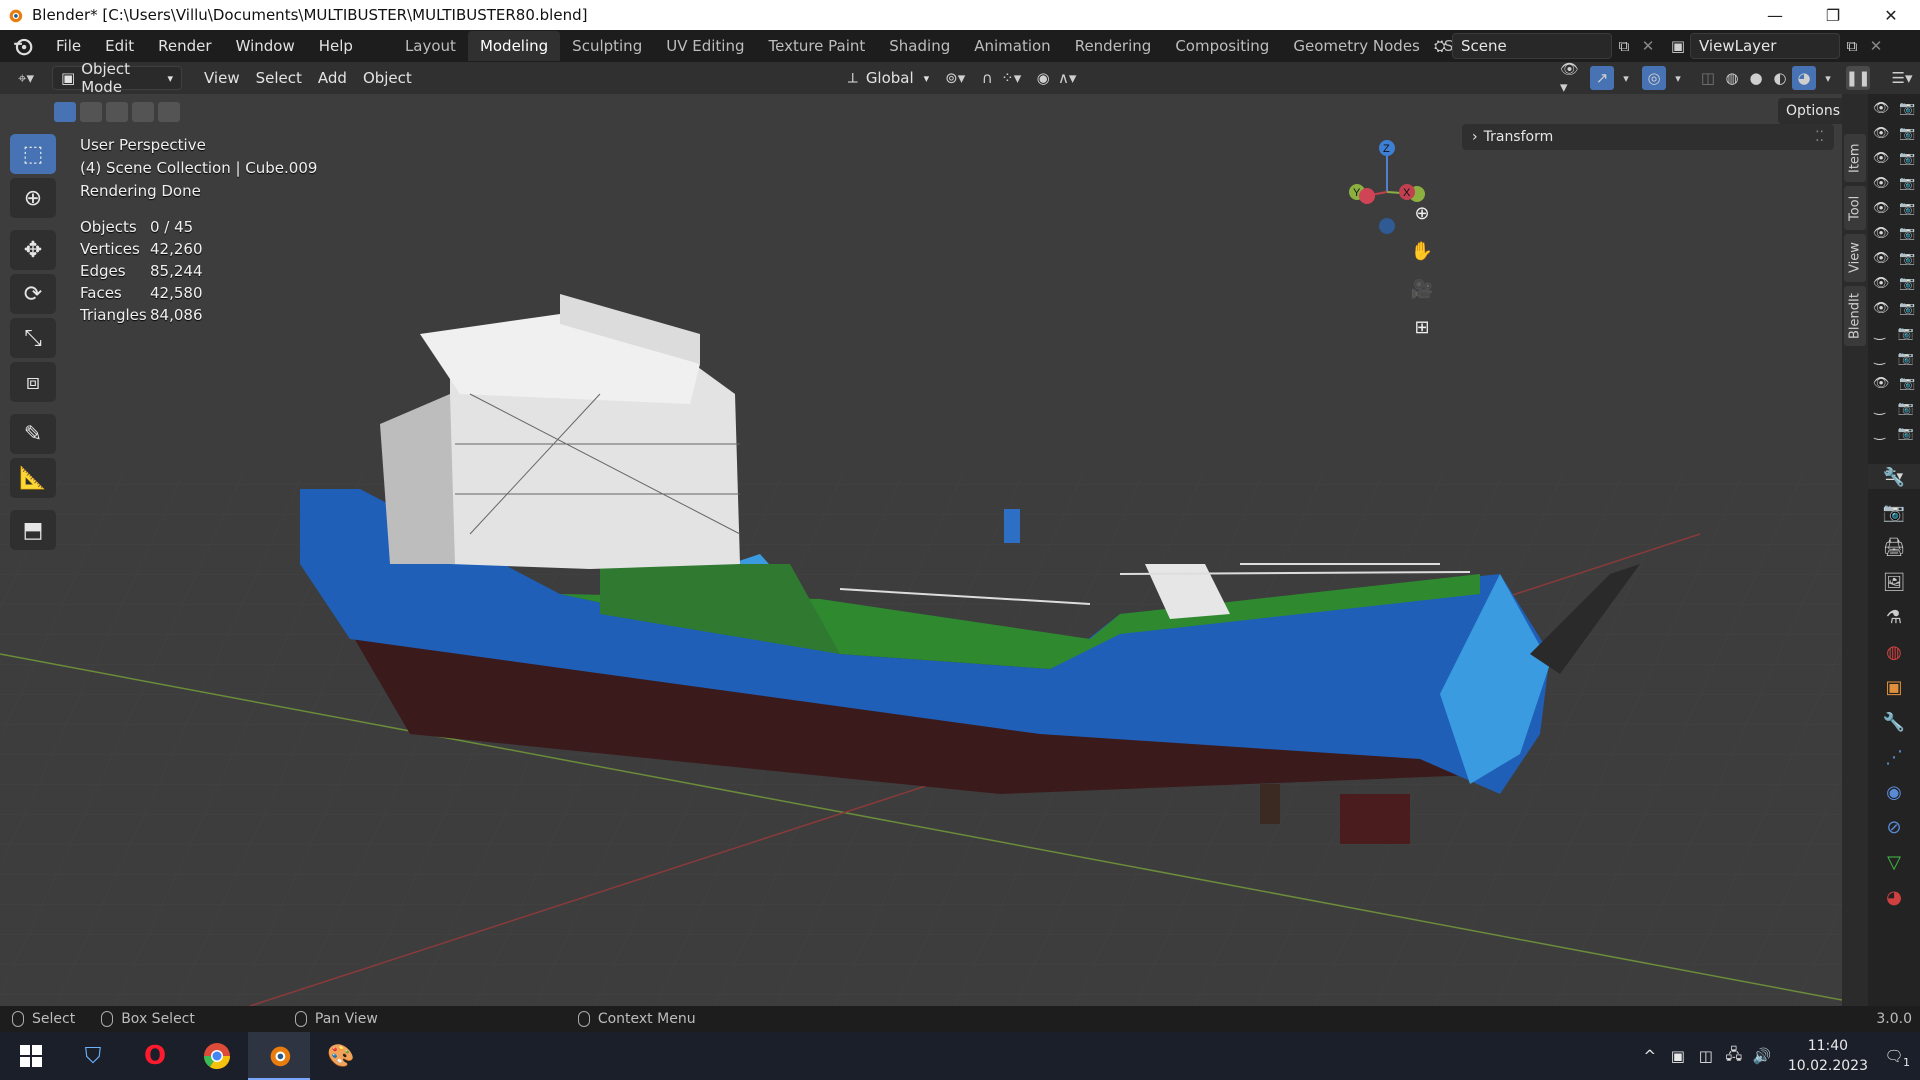  What do you see at coordinates (1855, 258) in the screenshot?
I see `sidebar-tab-view: View` at bounding box center [1855, 258].